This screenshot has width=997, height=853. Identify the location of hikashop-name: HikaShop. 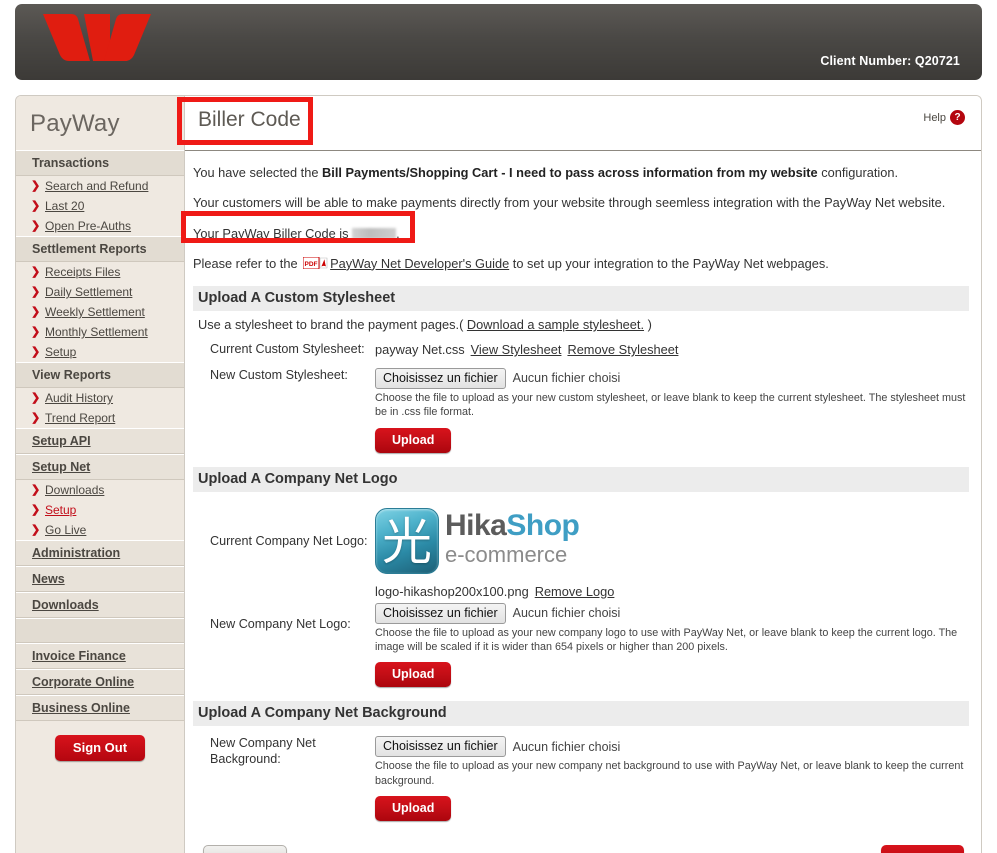
(512, 525).